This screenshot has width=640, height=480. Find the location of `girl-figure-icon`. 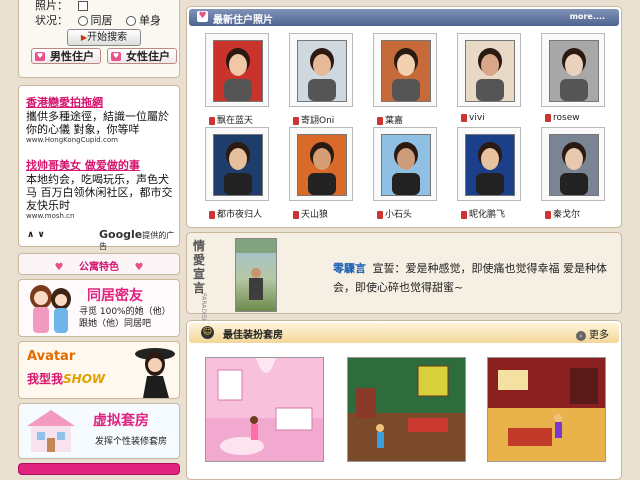

girl-figure-icon is located at coordinates (49, 309).